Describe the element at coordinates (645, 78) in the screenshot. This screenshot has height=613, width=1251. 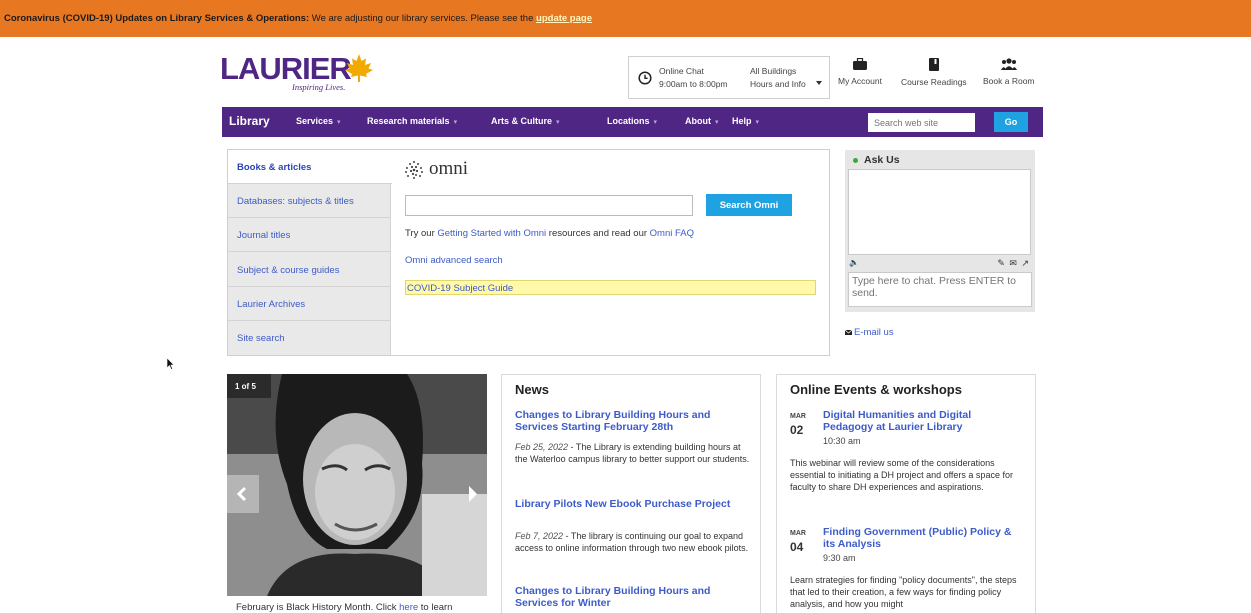
I see `clock-icon` at that location.